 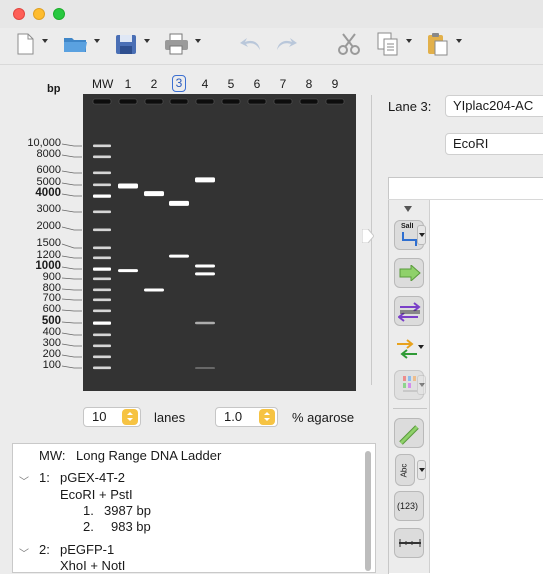 I want to click on title-bar, so click(x=271, y=14).